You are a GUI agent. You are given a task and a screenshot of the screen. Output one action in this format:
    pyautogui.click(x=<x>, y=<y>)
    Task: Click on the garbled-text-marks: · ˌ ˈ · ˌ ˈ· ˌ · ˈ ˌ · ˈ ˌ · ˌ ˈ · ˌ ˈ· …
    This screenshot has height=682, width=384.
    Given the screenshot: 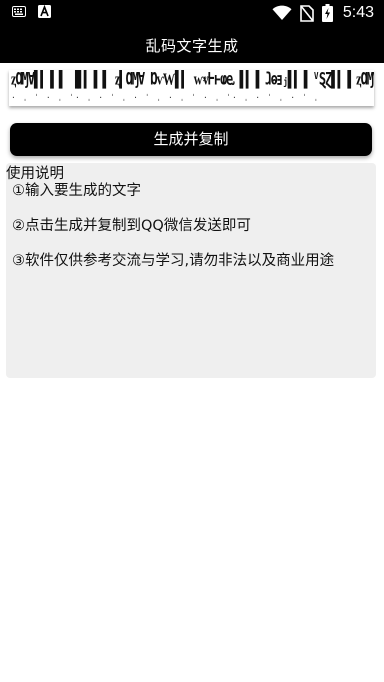 What is the action you would take?
    pyautogui.click(x=165, y=97)
    